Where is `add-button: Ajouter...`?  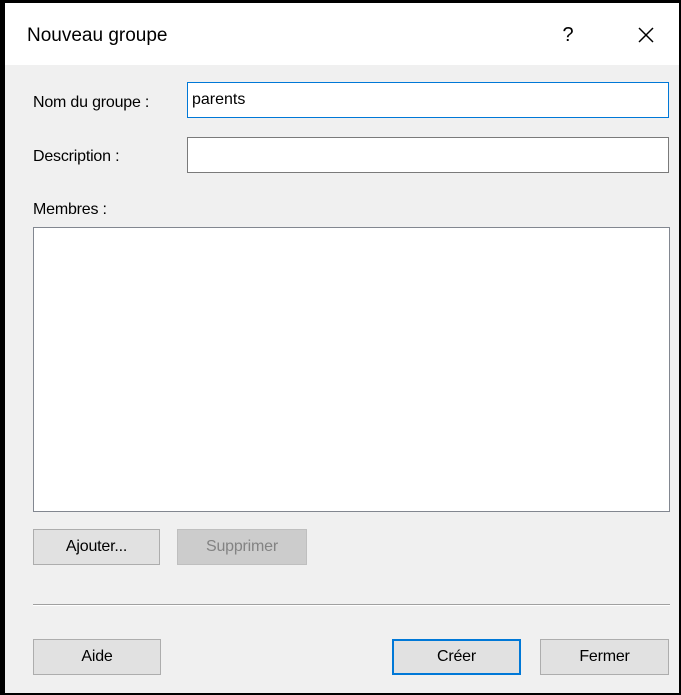
add-button: Ajouter... is located at coordinates (96, 547).